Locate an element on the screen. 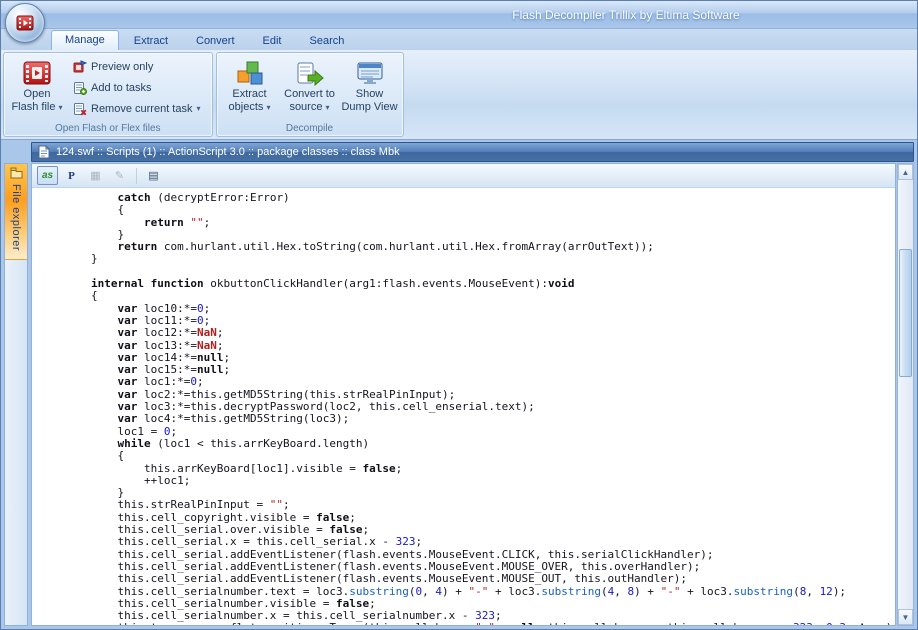 The height and width of the screenshot is (630, 918). file-explorer-label: File explorer is located at coordinates (16, 218).